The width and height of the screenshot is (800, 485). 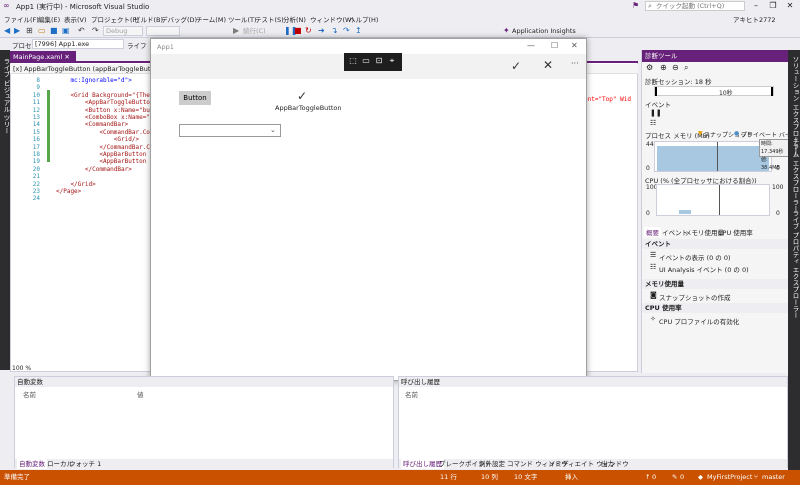 I want to click on menu-edit: 編集(E), so click(x=49, y=19).